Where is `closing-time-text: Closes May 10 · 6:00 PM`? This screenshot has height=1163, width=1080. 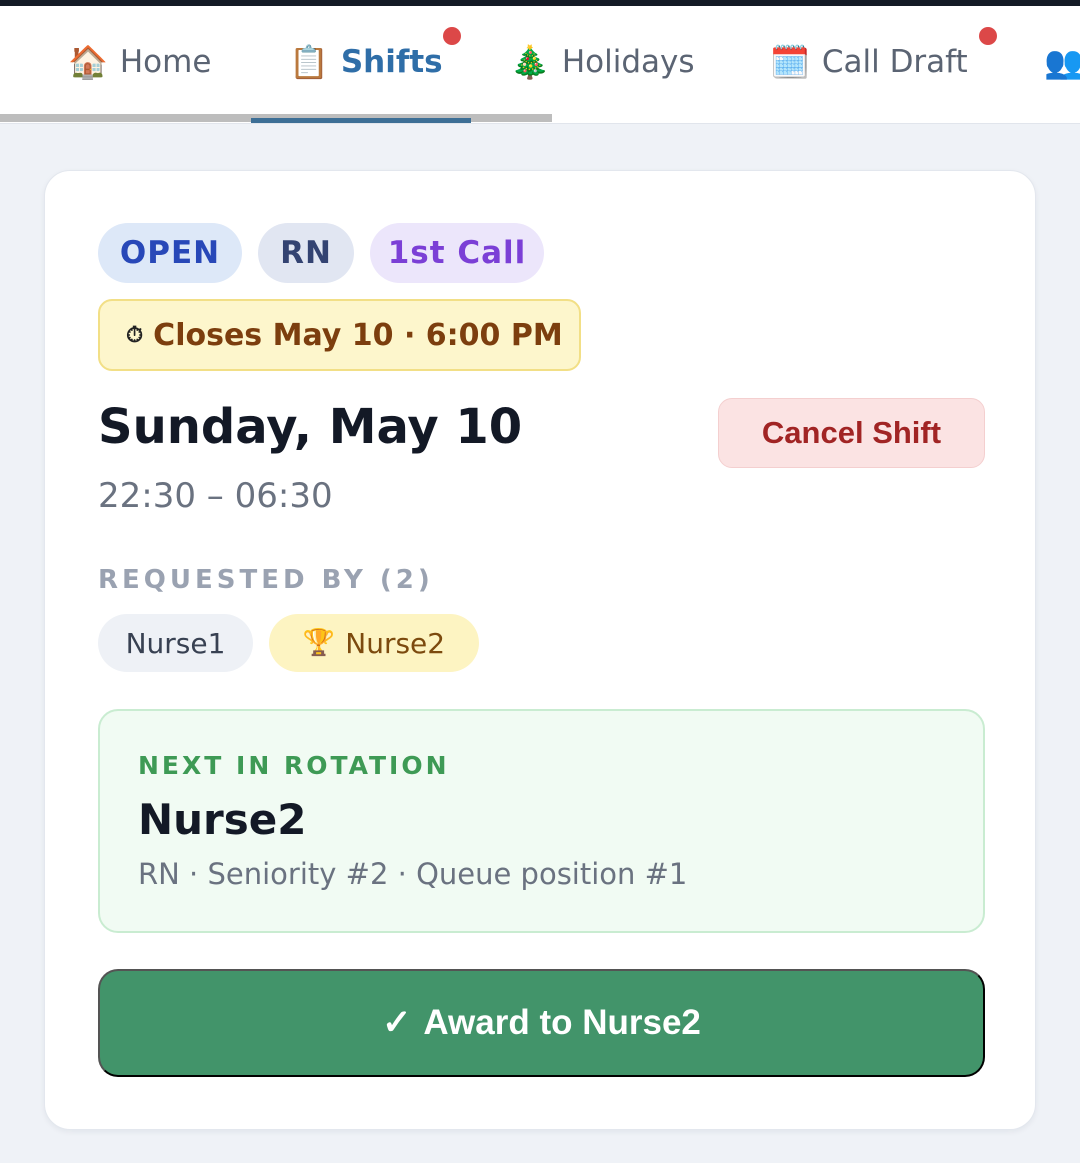
closing-time-text: Closes May 10 · 6:00 PM is located at coordinates (358, 335).